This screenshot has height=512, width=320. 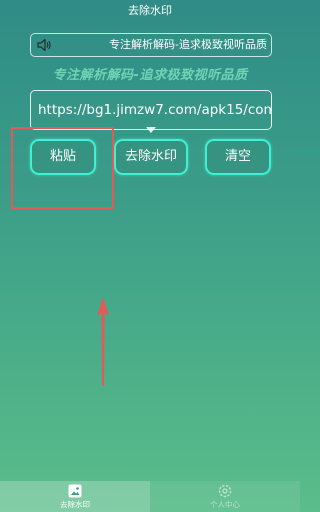 I want to click on speaker-icon, so click(x=44, y=45).